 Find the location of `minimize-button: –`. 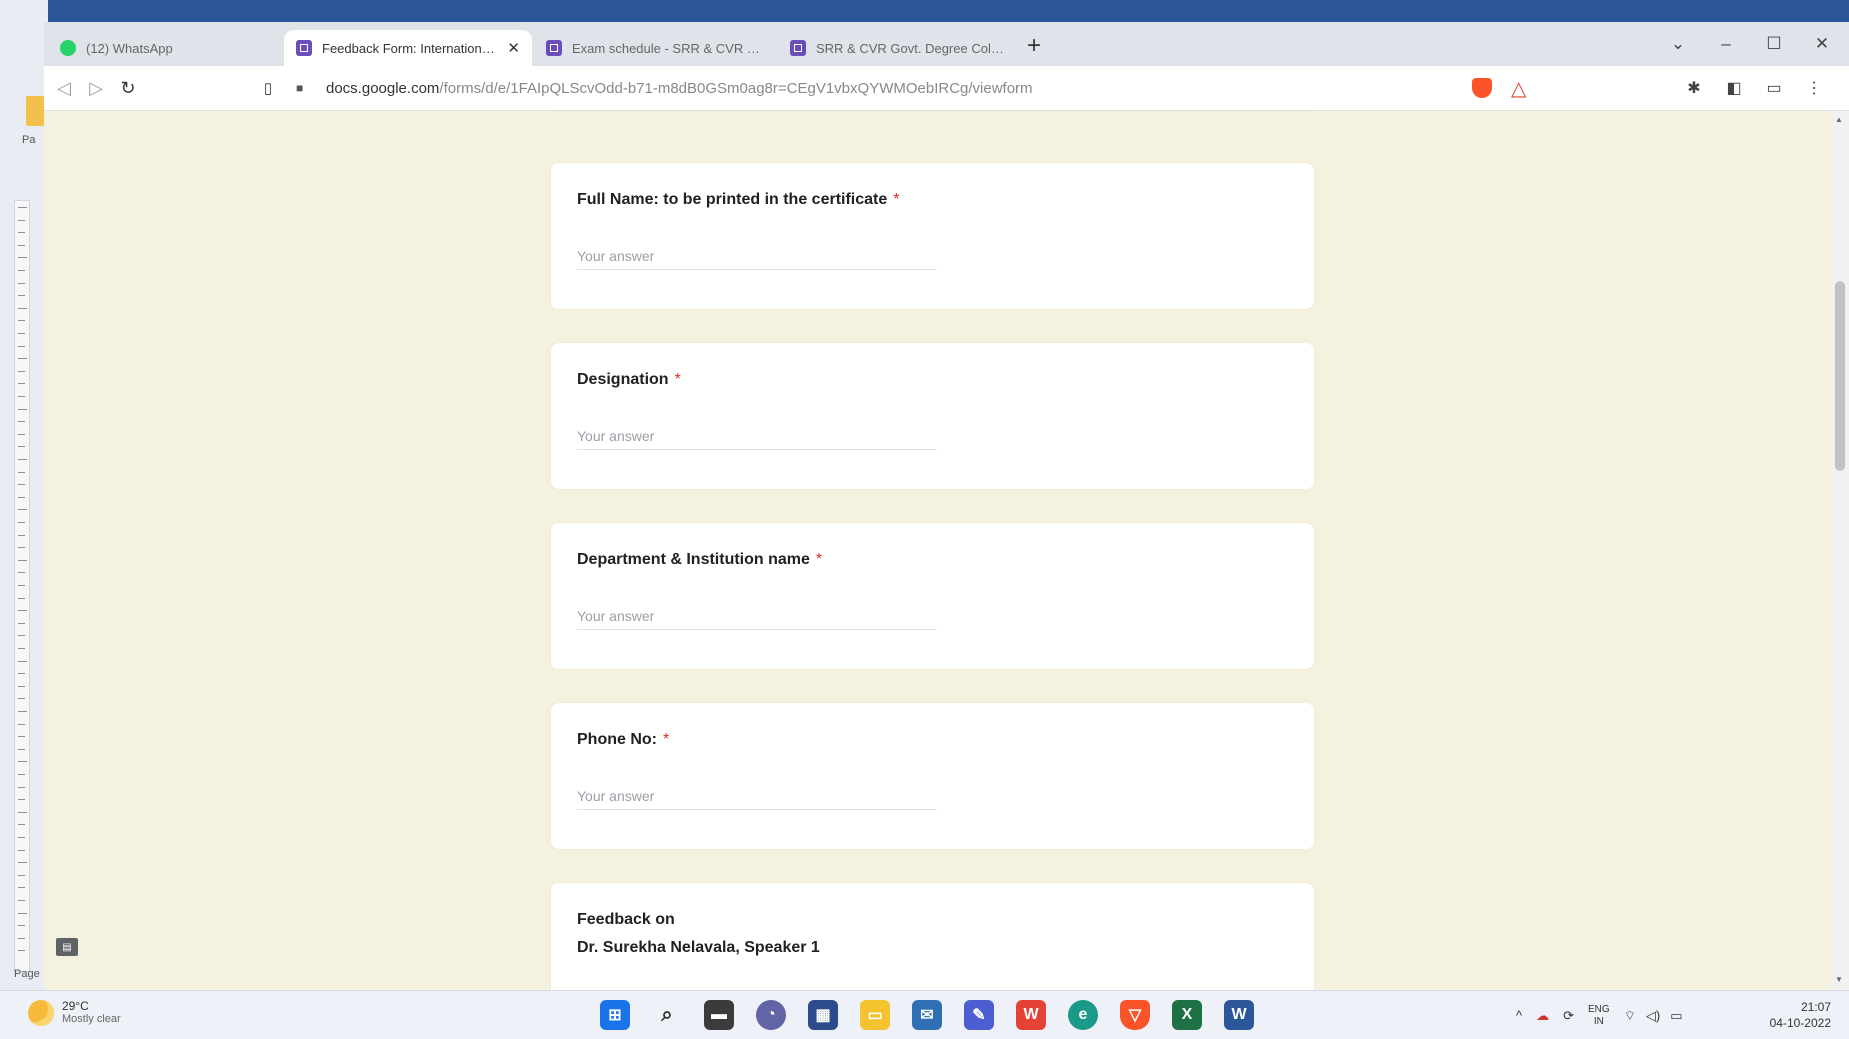

minimize-button: – is located at coordinates (1726, 44).